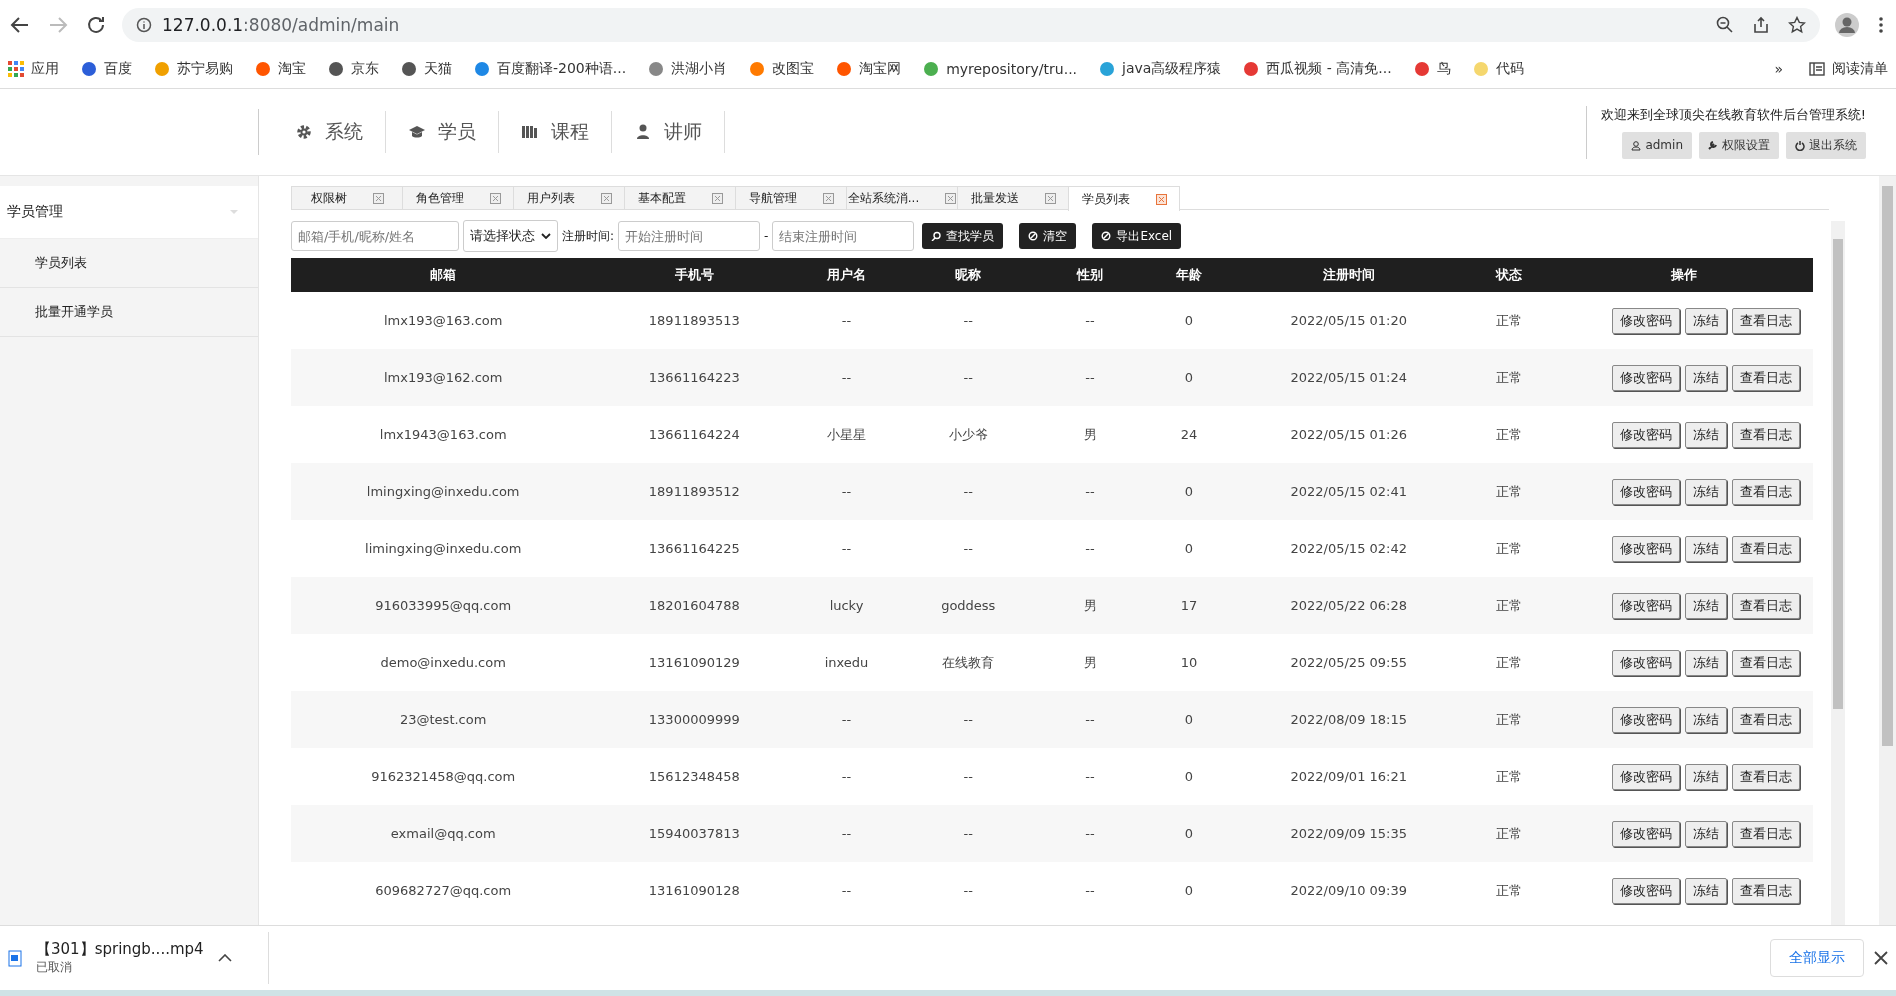 The width and height of the screenshot is (1896, 996). What do you see at coordinates (694, 434) in the screenshot?
I see `table-cell: 13661164224` at bounding box center [694, 434].